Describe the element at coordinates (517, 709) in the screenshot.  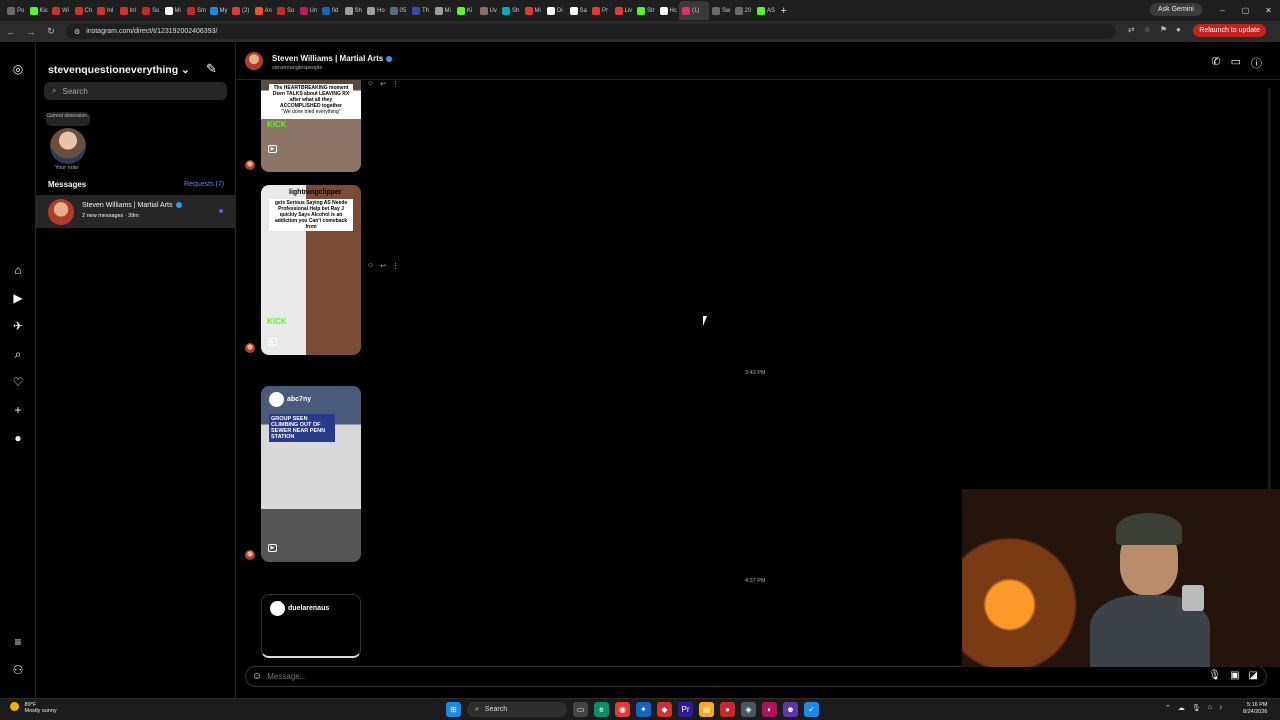
I see `taskbar-search: ⌕ Search` at that location.